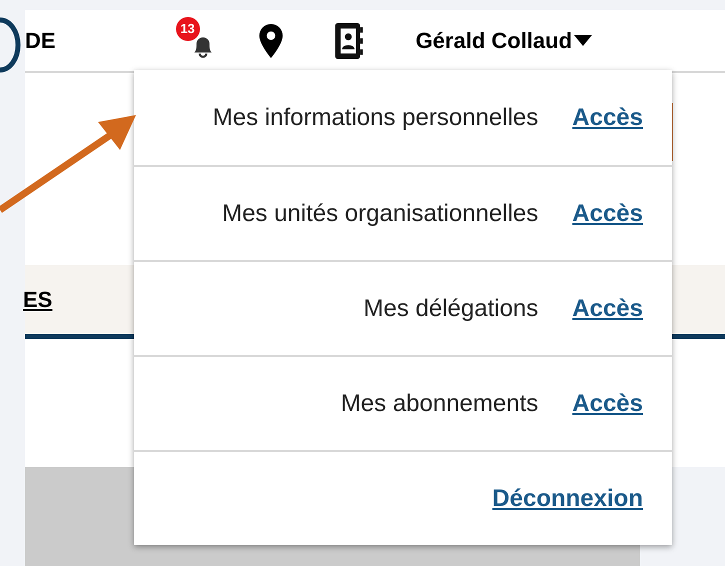  I want to click on section-link: ES, so click(37, 299).